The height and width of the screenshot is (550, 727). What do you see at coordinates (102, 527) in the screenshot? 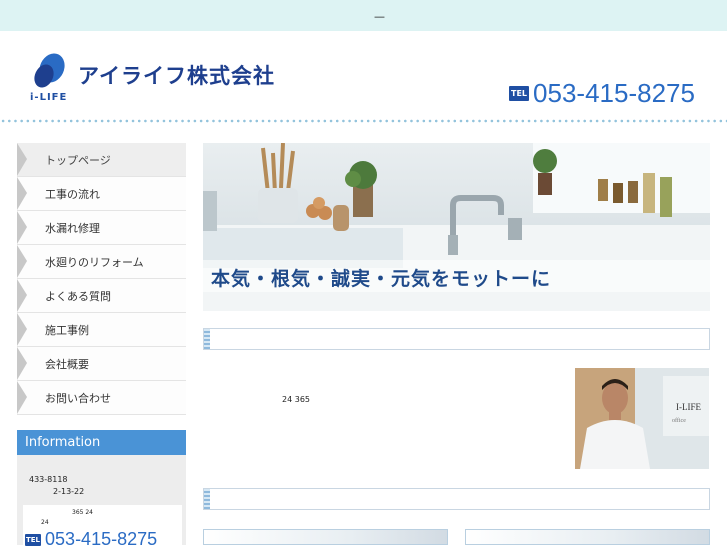
I see `contact-card: 365 24 24 TEL 053-415-8275` at bounding box center [102, 527].